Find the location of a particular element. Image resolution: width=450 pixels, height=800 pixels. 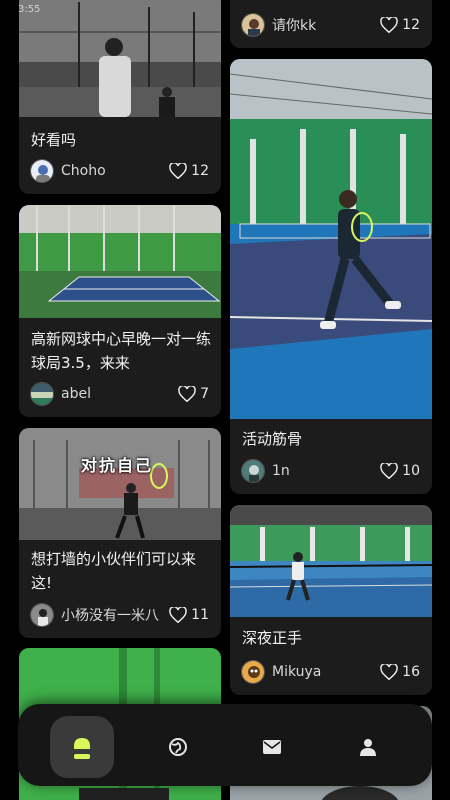

tab-home is located at coordinates (82, 747).